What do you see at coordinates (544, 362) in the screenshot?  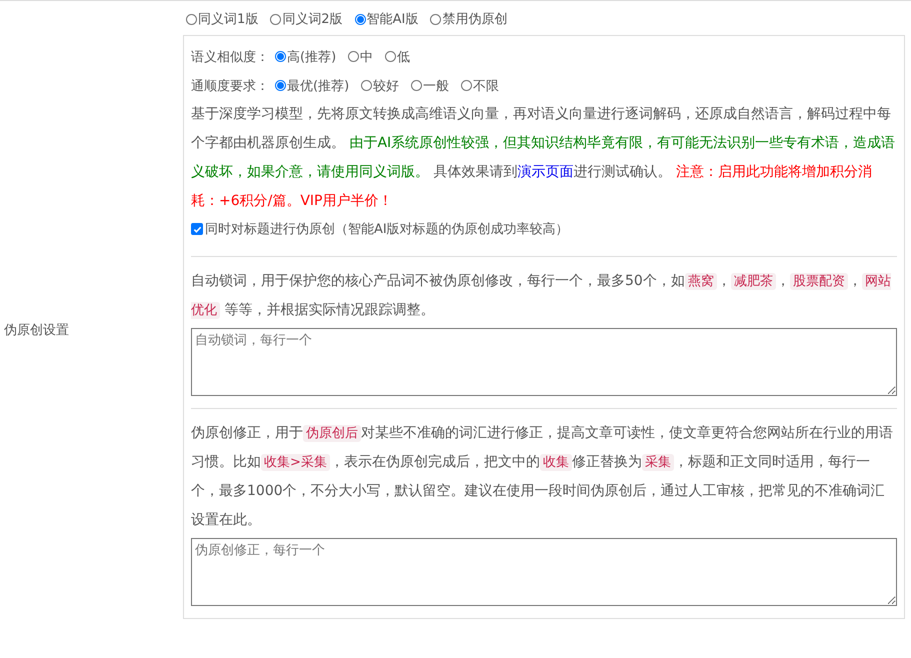 I see `lock-words-field: 自动锁词，每行一个` at bounding box center [544, 362].